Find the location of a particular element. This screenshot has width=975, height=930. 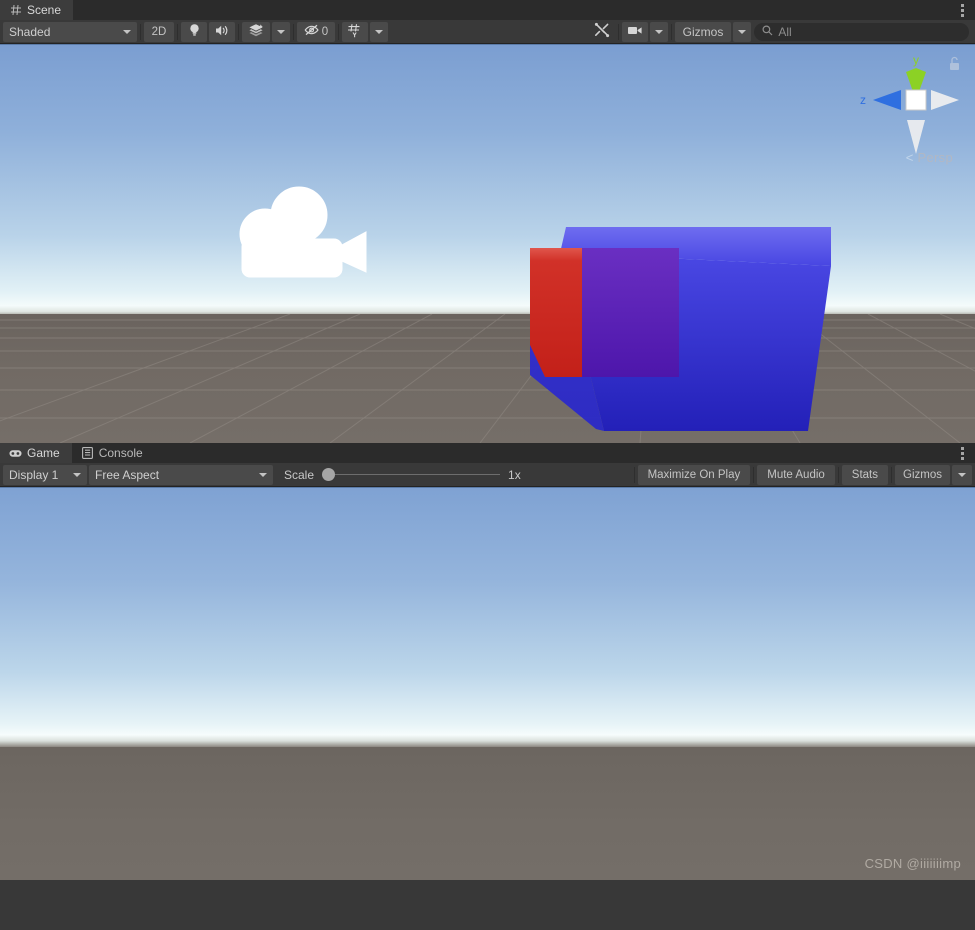

game-display-dropdown: Display 1 is located at coordinates (45, 474).